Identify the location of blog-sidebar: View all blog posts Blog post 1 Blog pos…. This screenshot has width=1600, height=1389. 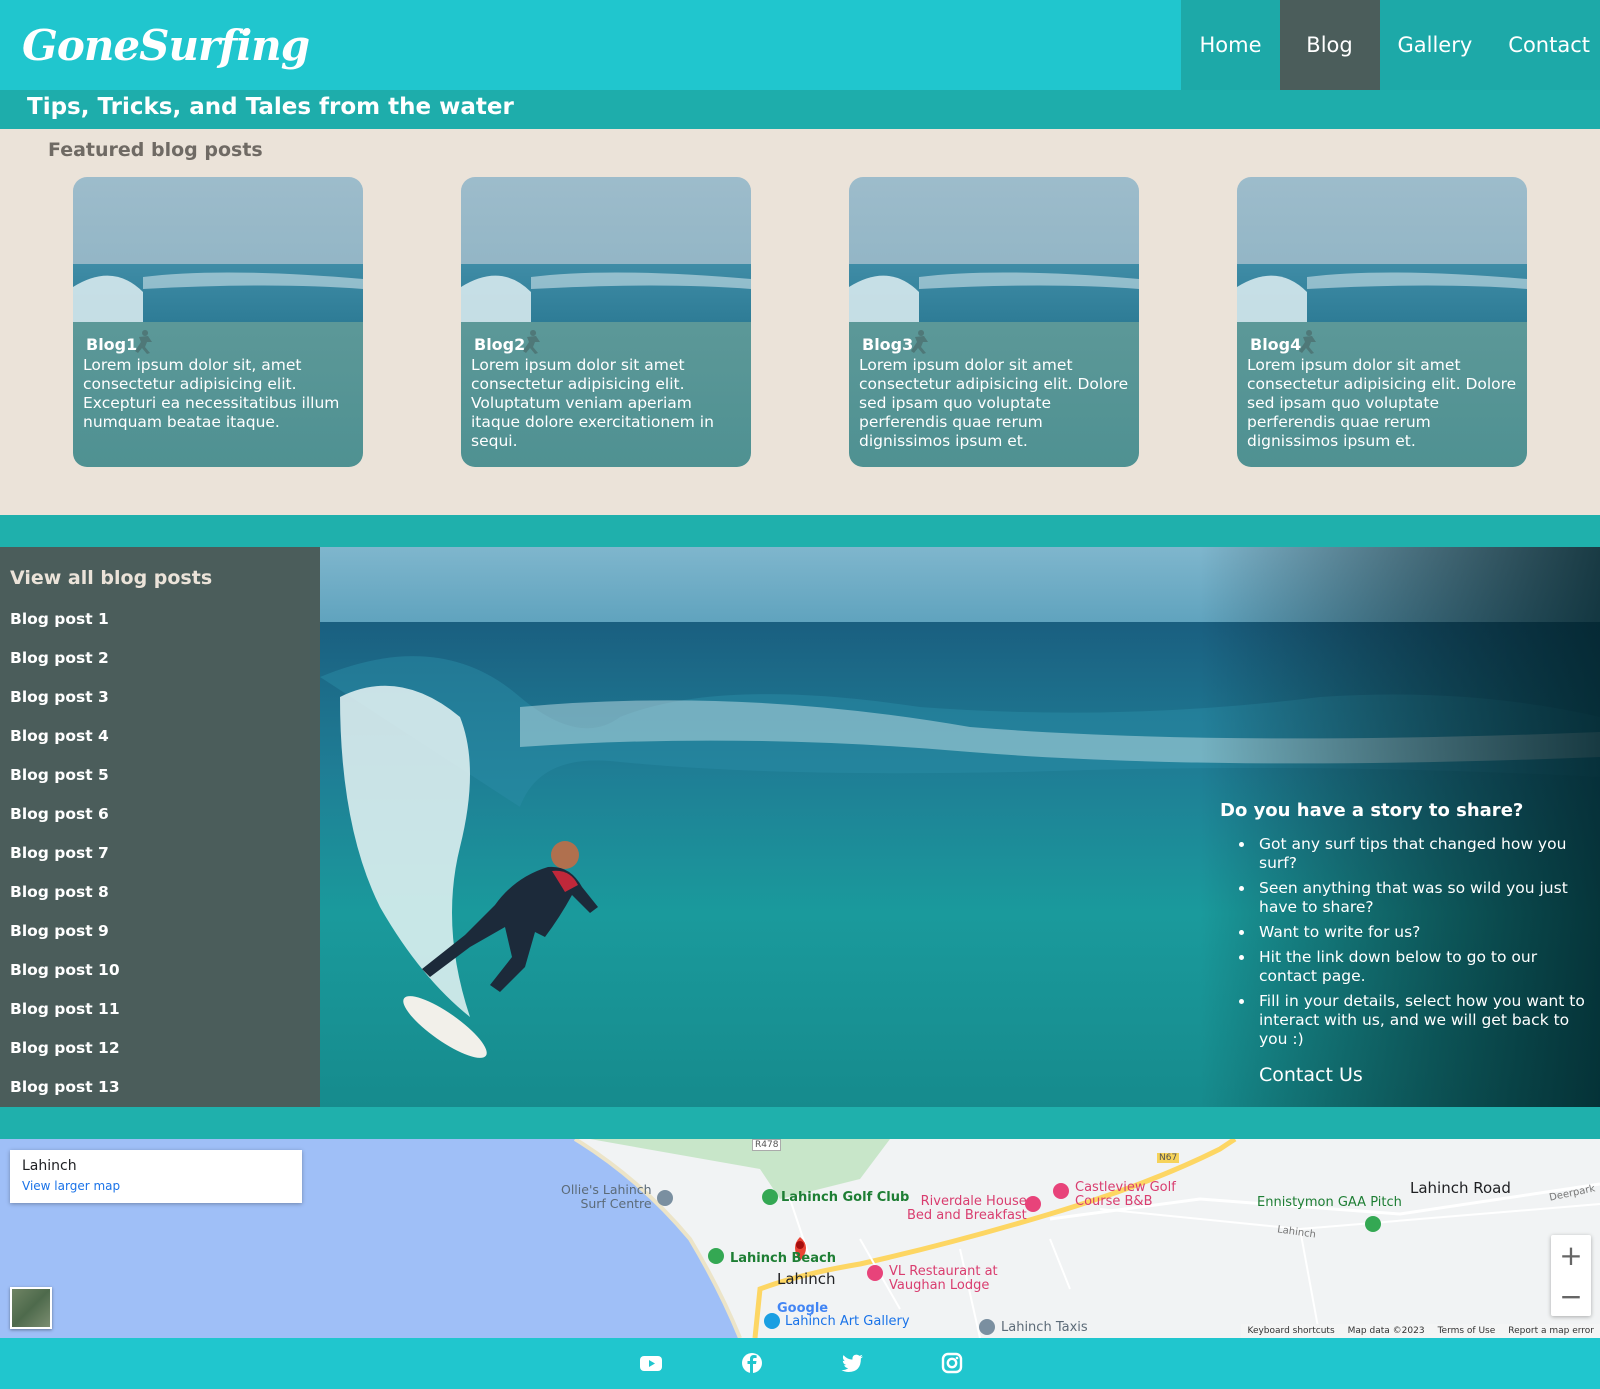
(160, 827).